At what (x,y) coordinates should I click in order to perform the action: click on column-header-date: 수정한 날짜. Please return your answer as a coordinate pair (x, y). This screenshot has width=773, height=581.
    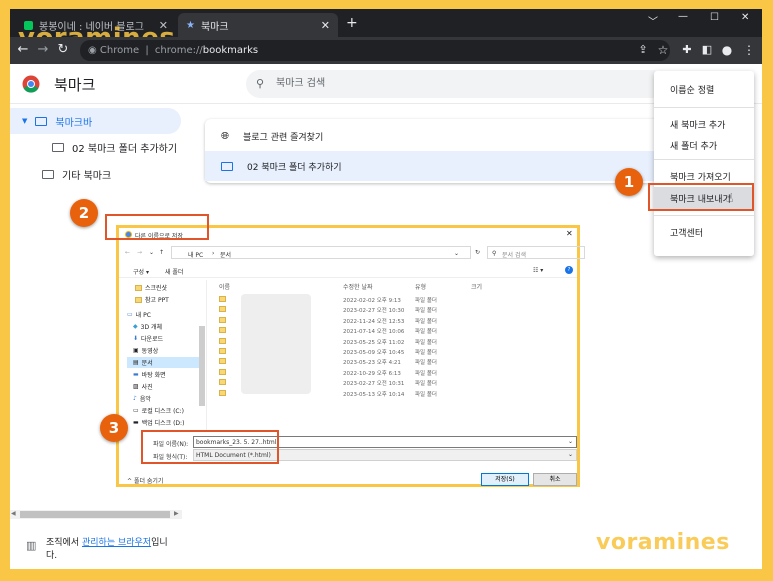
    Looking at the image, I should click on (358, 286).